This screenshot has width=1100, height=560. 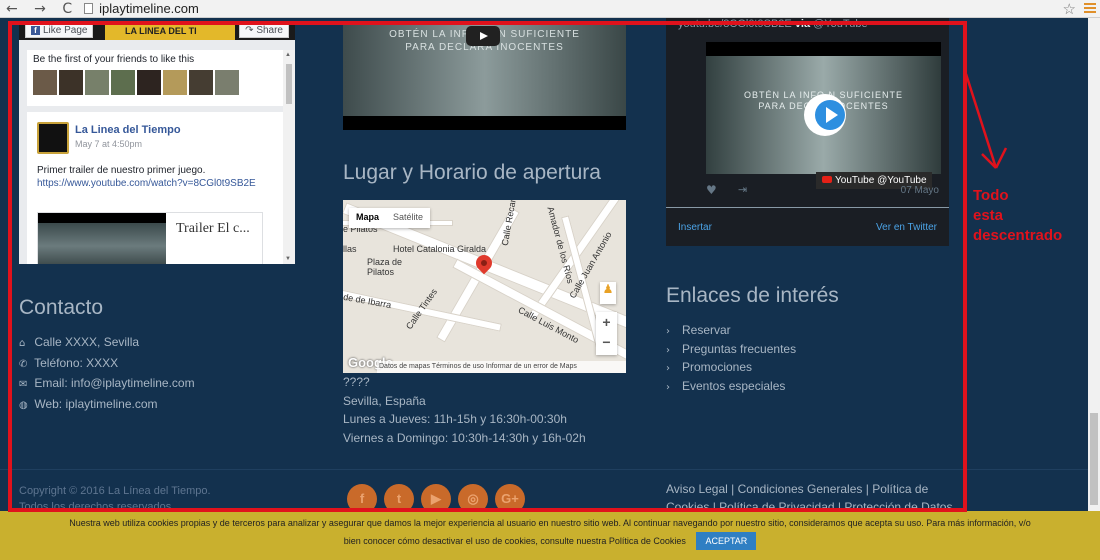 I want to click on annotation-line: descentrado, so click(x=1018, y=235).